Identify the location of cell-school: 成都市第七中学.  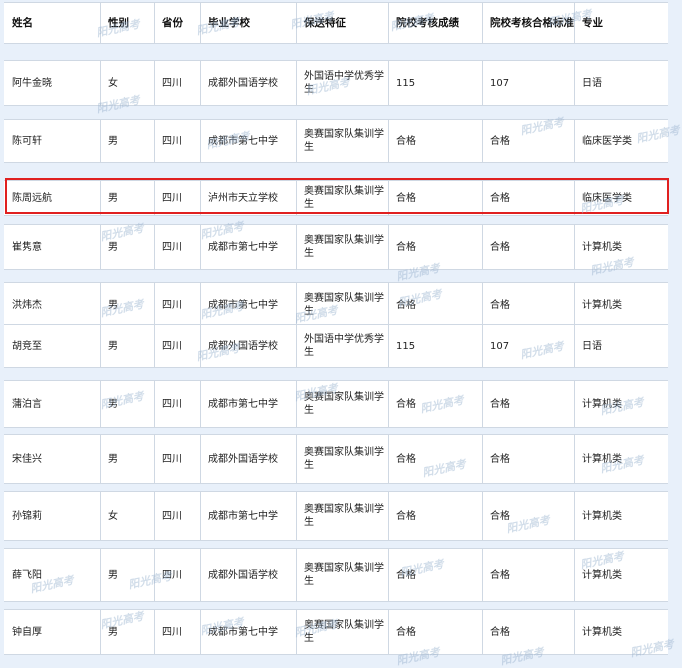
(243, 141).